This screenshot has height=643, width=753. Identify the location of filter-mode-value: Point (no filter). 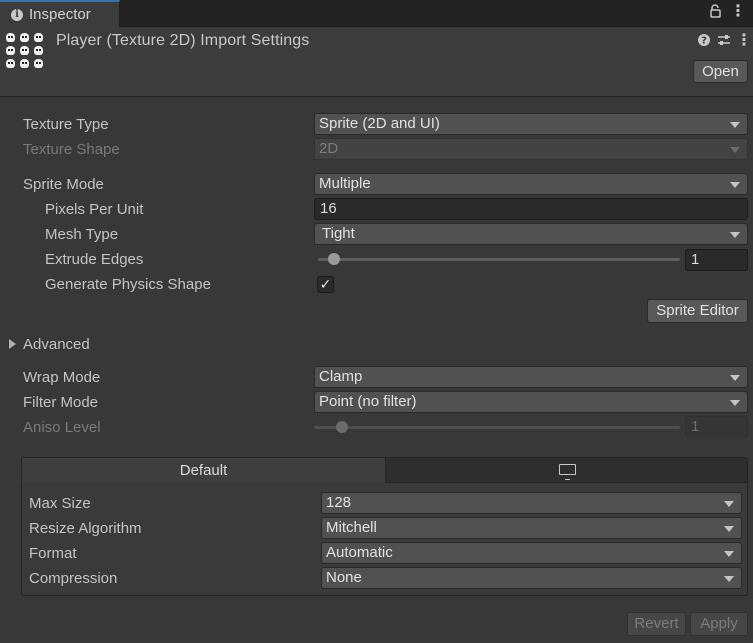
(368, 401).